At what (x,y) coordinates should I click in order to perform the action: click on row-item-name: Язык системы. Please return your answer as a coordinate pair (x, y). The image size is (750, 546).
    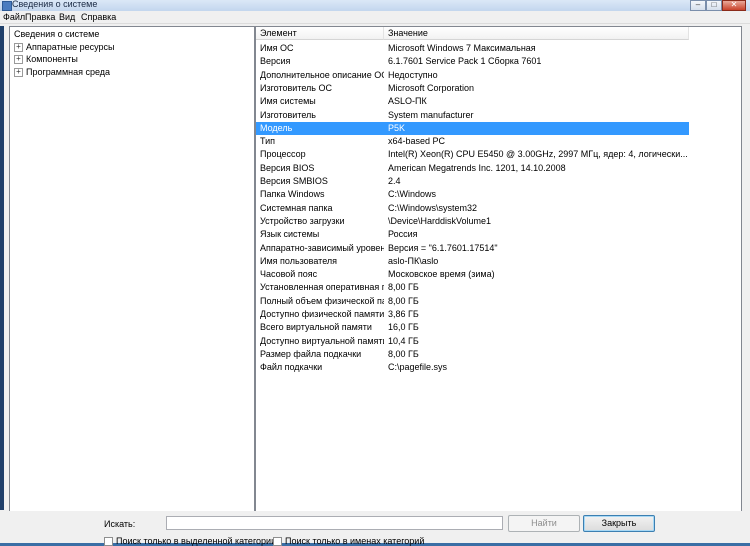
    Looking at the image, I should click on (290, 234).